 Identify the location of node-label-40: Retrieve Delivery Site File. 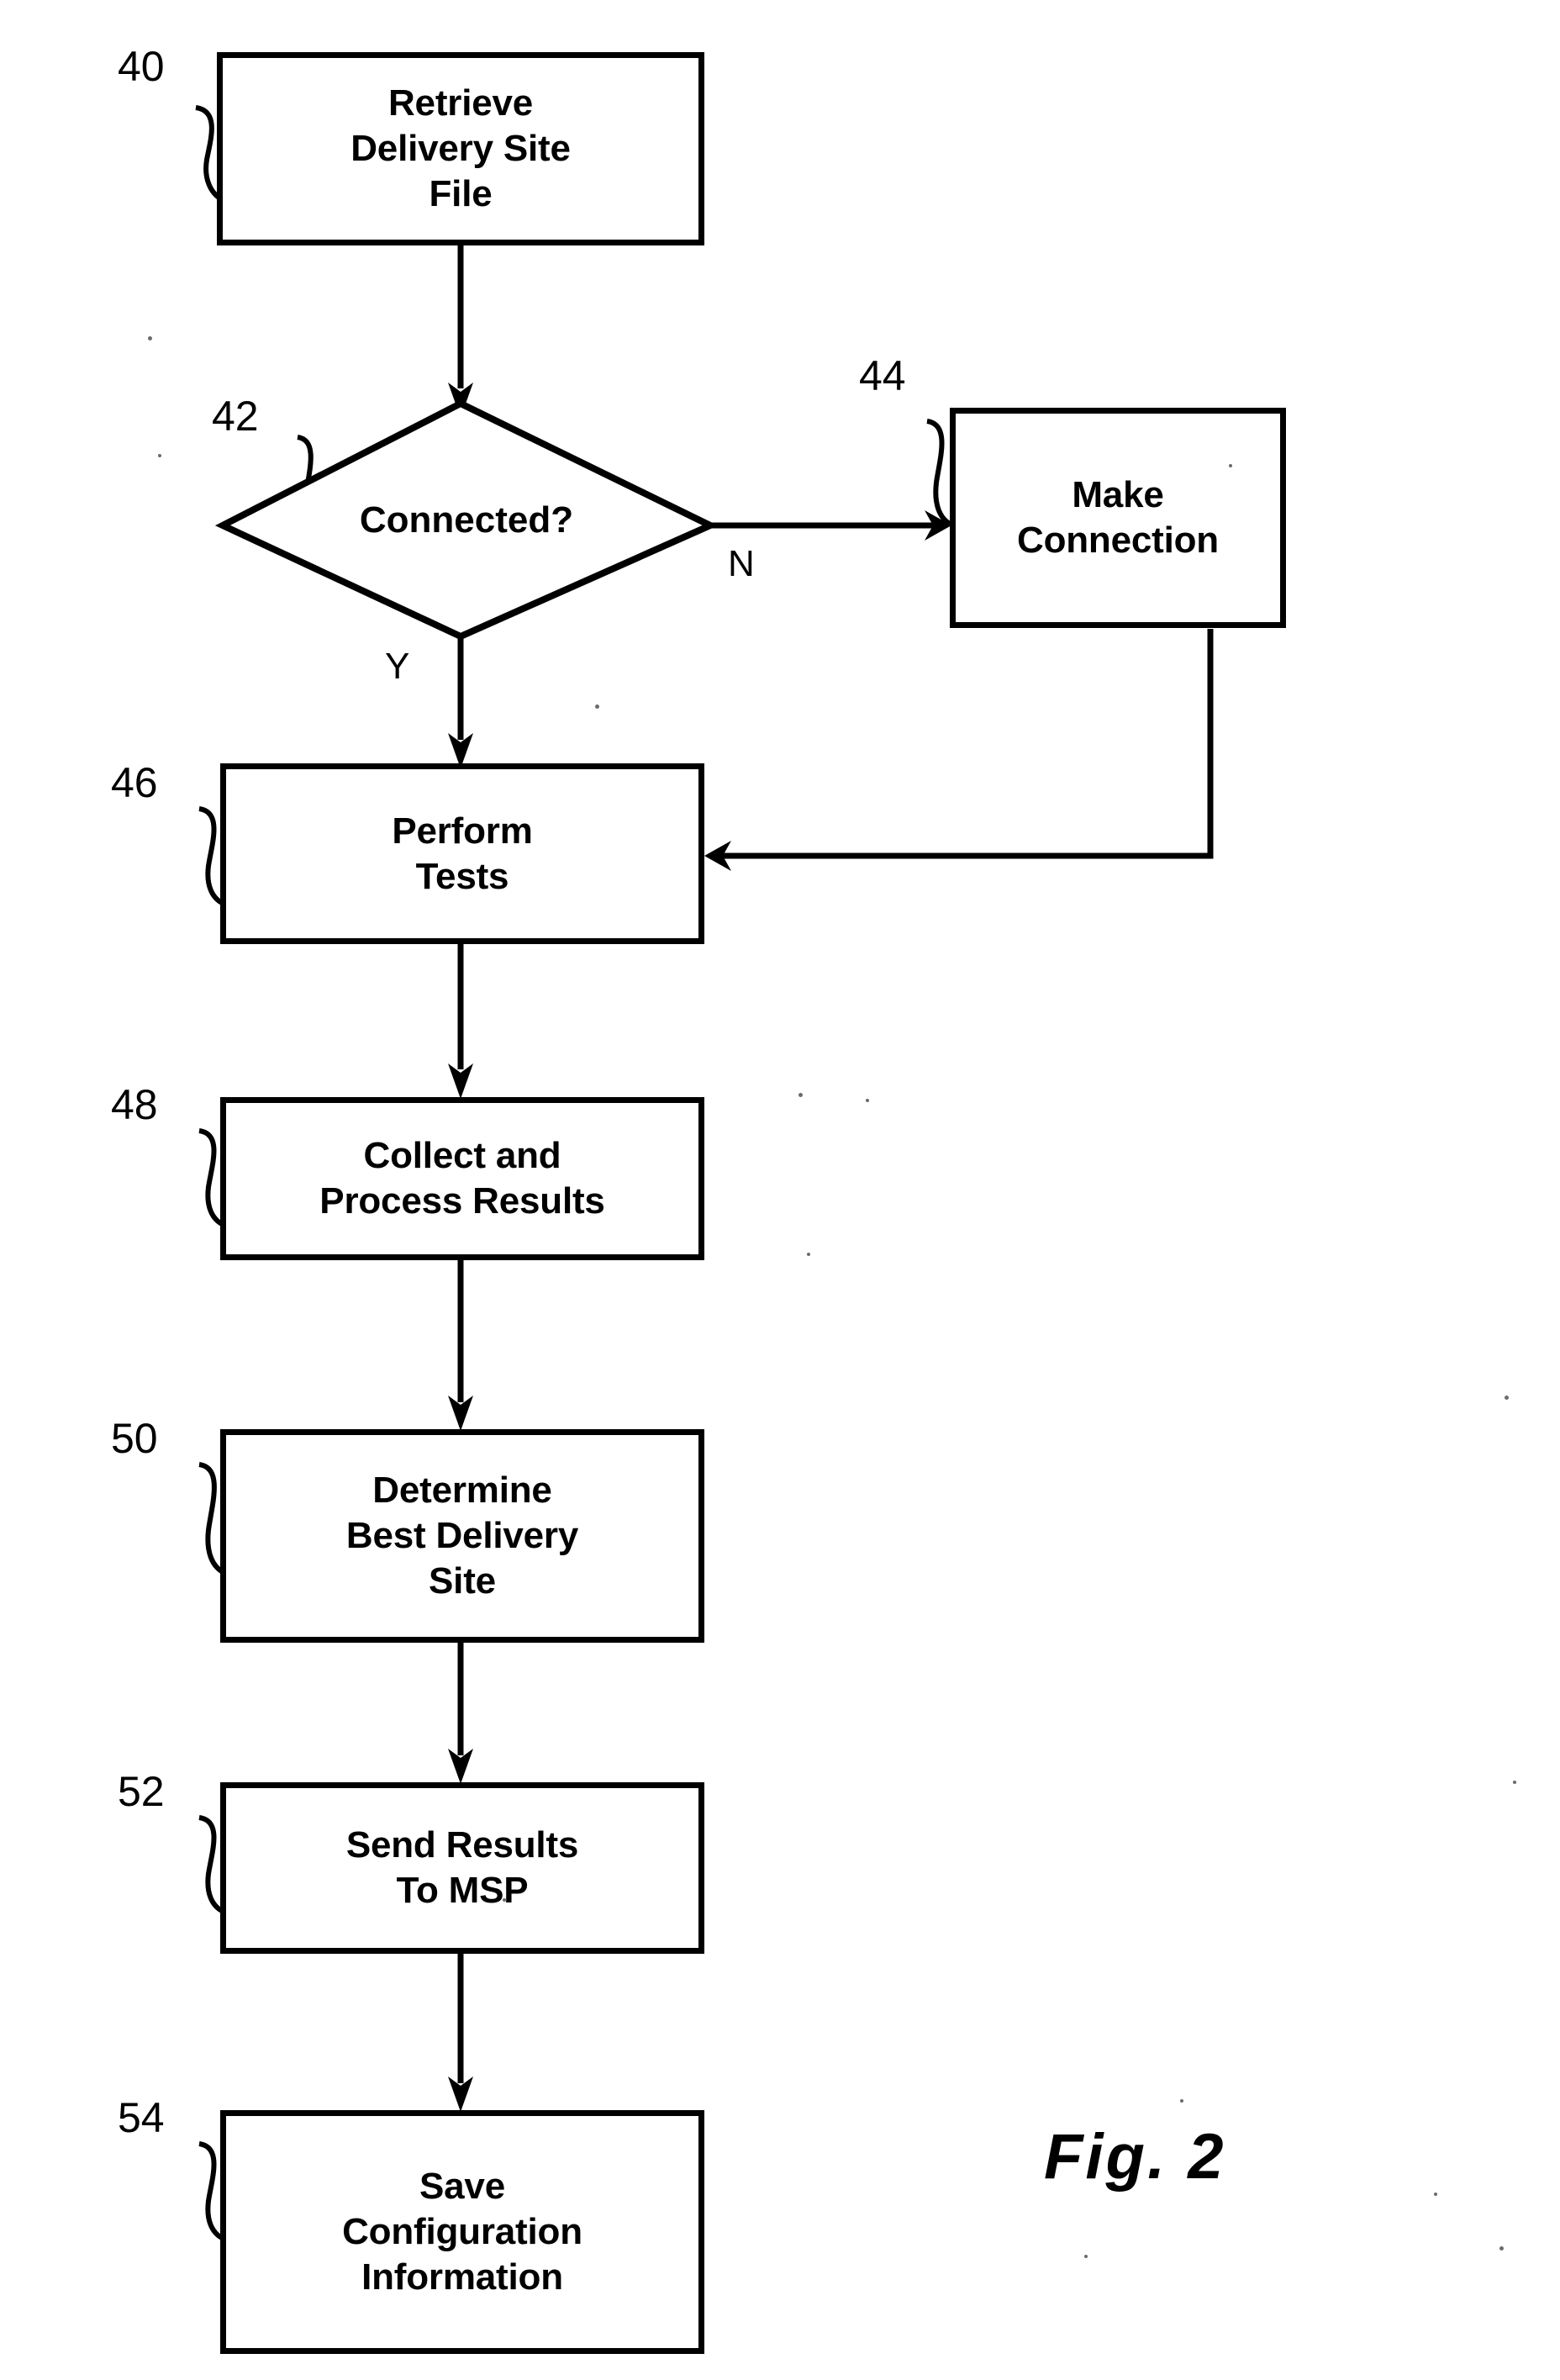
(460, 148).